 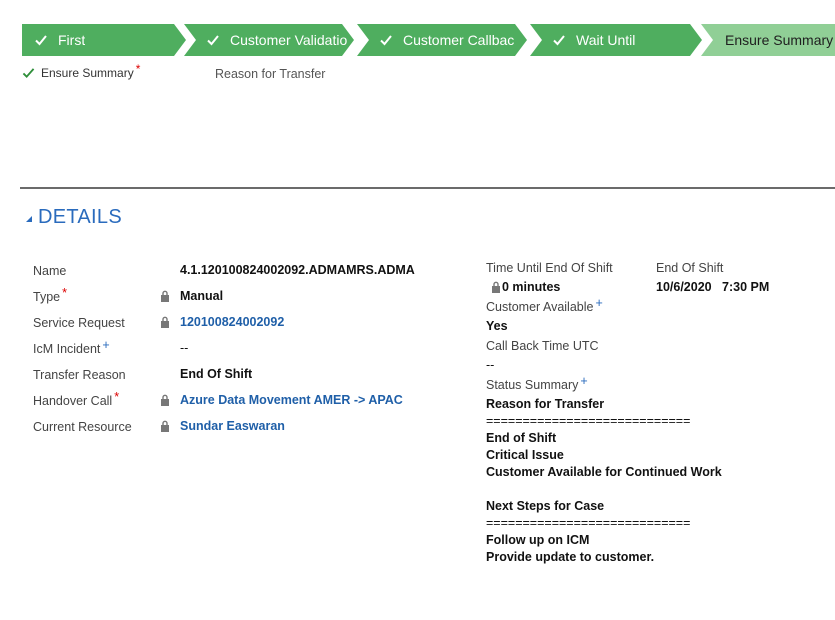 I want to click on field-value-customer-available: Yes, so click(x=497, y=326).